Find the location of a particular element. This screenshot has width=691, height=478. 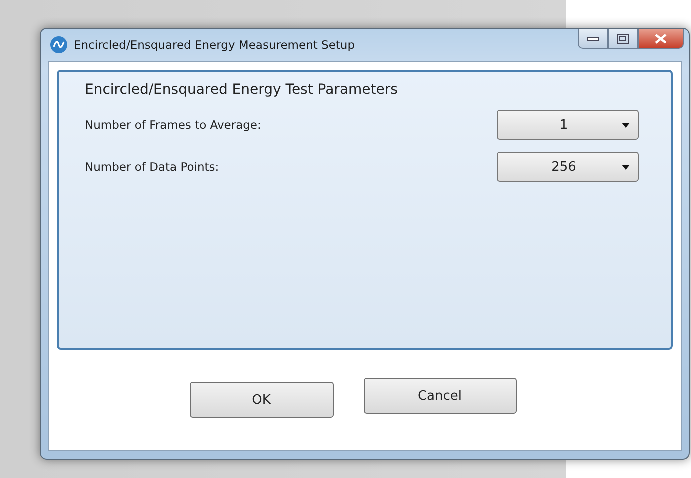

field-label: Number of Data Points: is located at coordinates (152, 167).